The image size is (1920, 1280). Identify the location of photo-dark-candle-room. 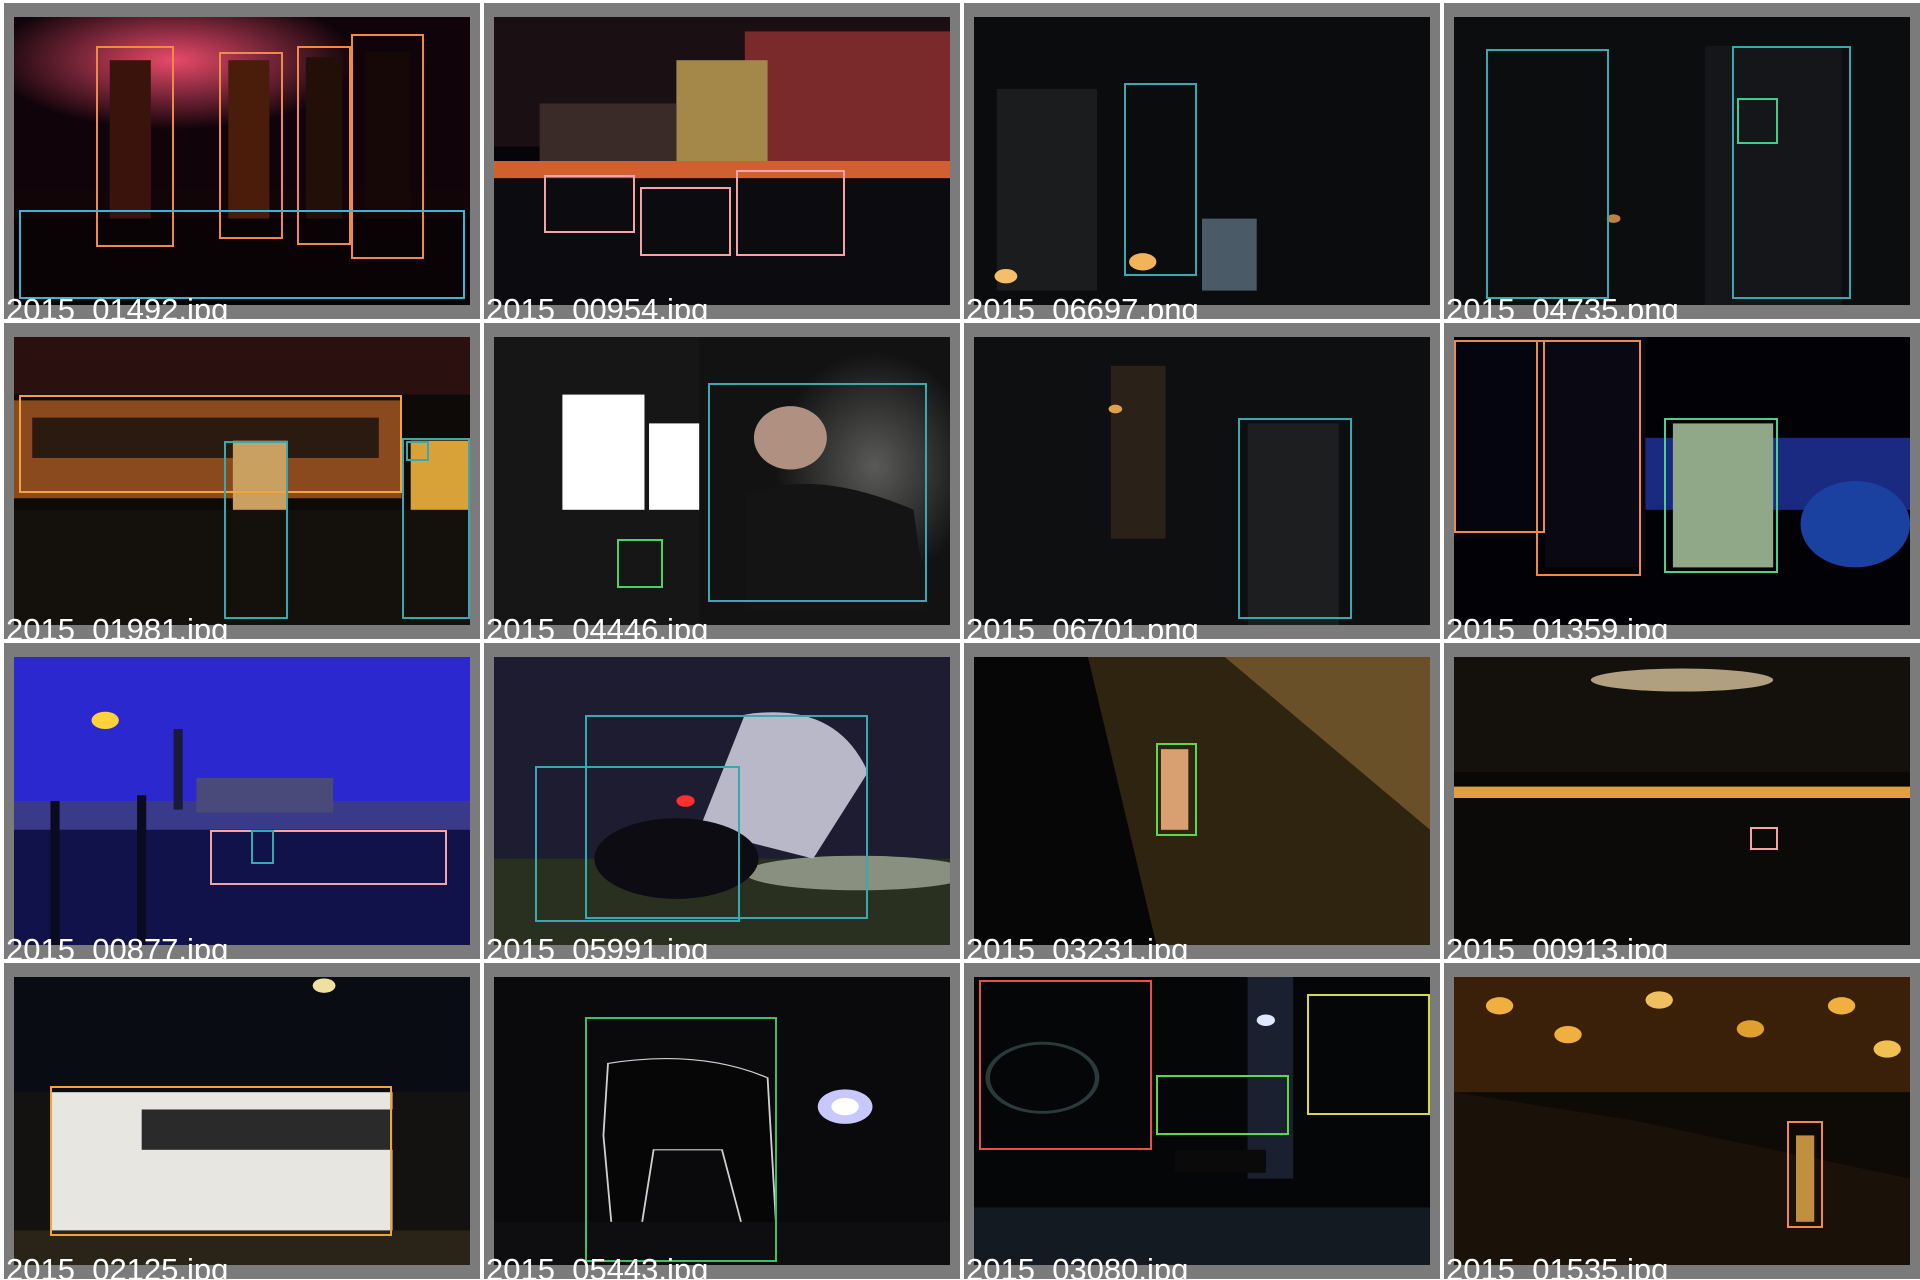
(1202, 161).